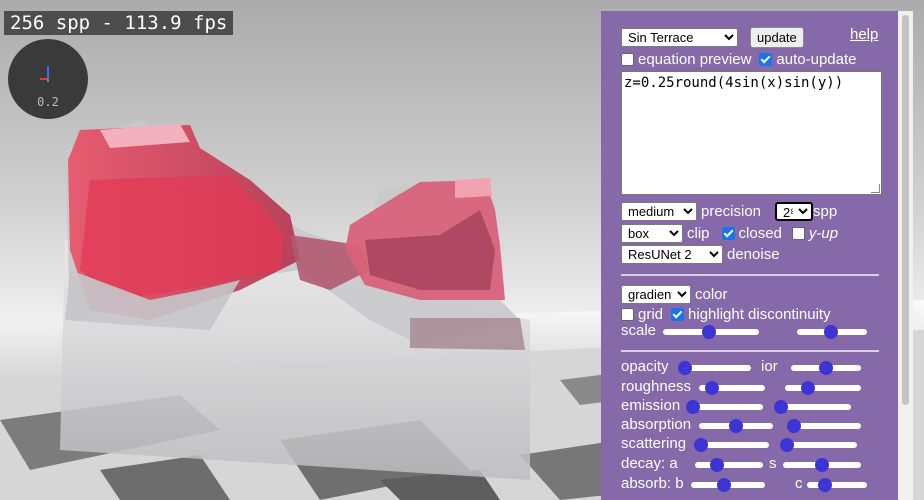 Image resolution: width=924 pixels, height=500 pixels. What do you see at coordinates (823, 233) in the screenshot?
I see `y-up-label: y-up` at bounding box center [823, 233].